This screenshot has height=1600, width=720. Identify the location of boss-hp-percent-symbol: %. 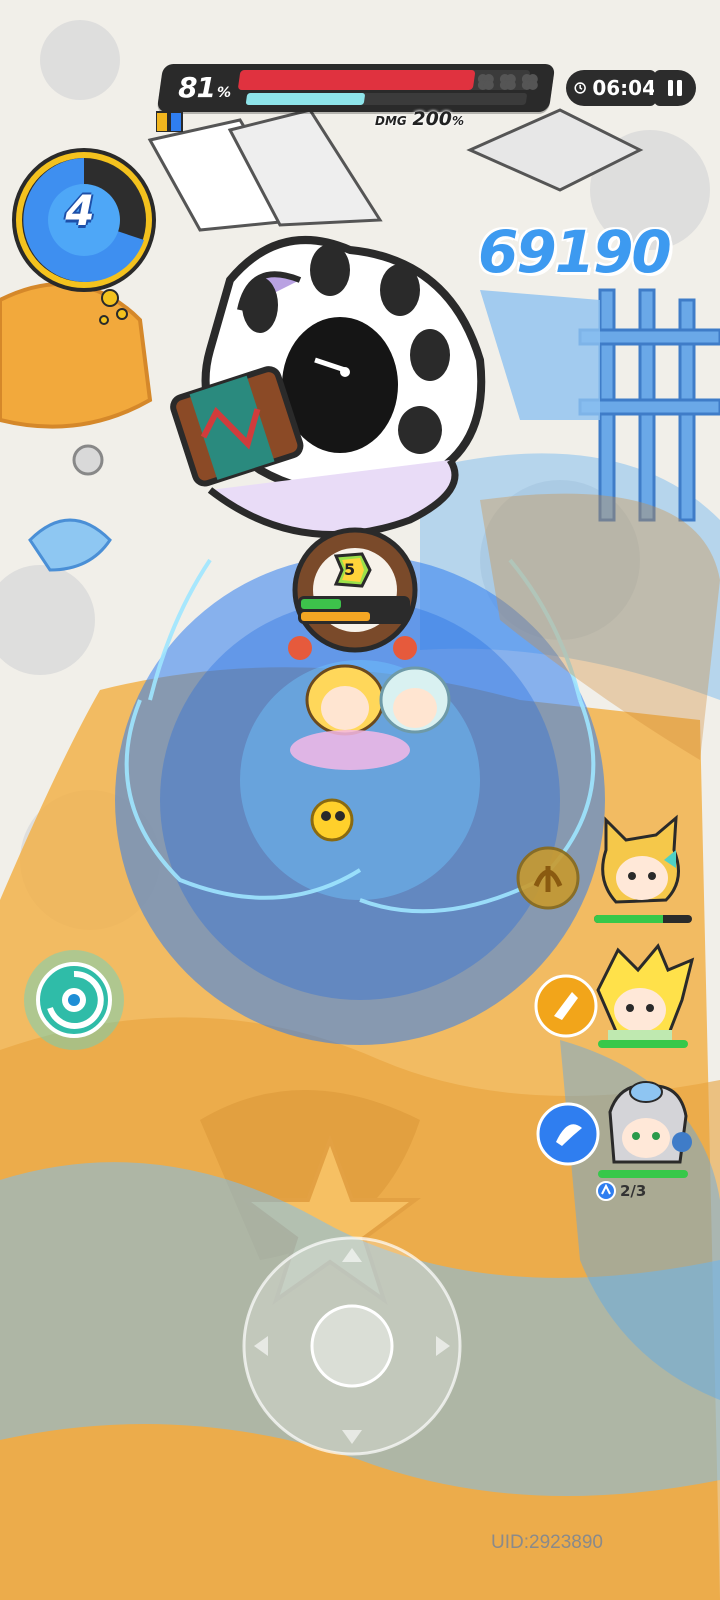
(224, 93).